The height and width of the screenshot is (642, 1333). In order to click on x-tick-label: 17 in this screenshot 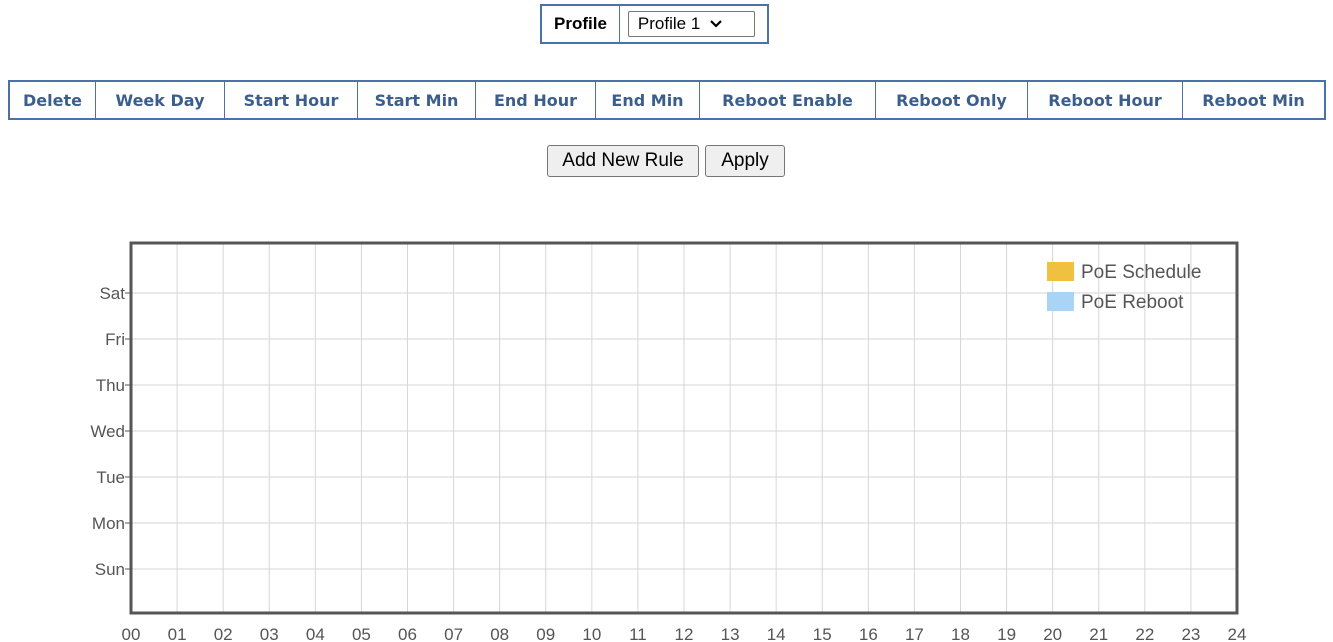, I will do `click(914, 633)`.